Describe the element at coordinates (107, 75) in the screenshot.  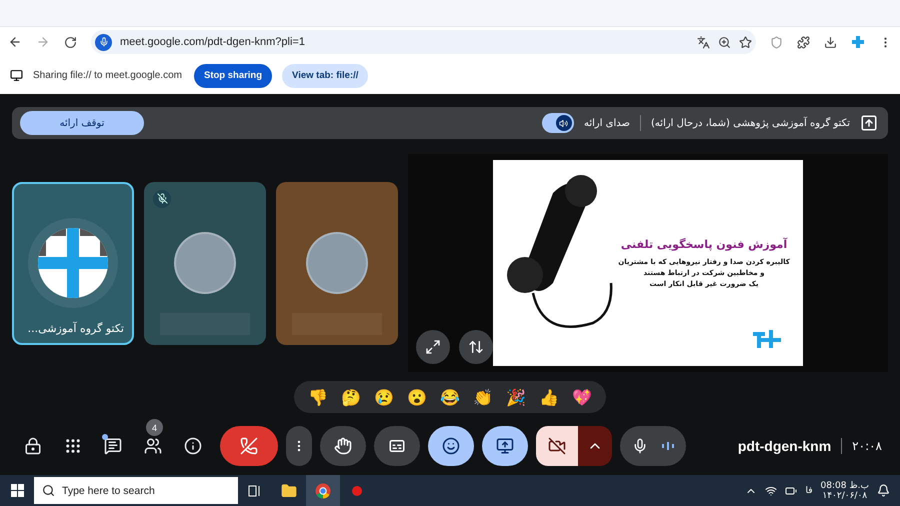
I see `sharing-status-text: Sharing file:// to meet.google.com` at that location.